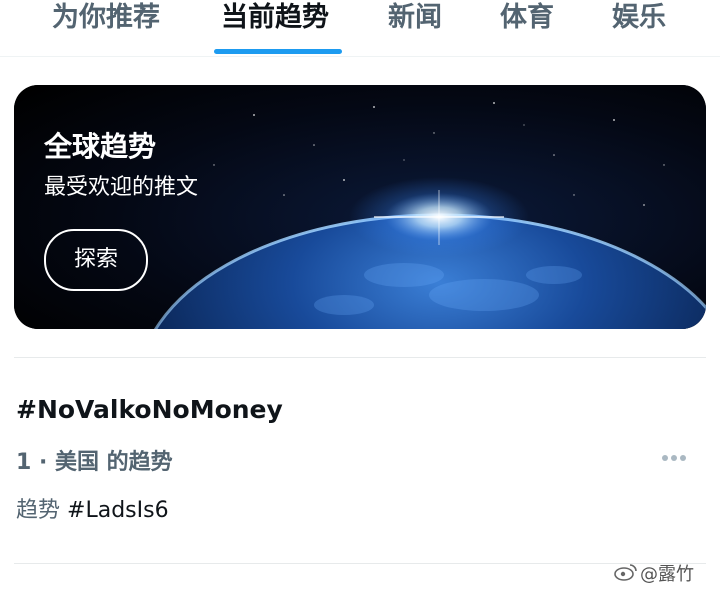  I want to click on explore-button: 探索, so click(96, 260).